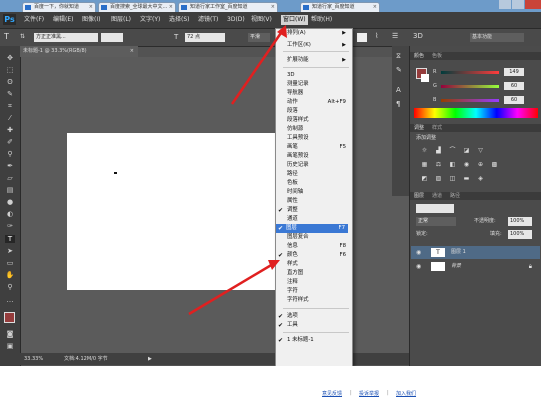  What do you see at coordinates (332, 393) in the screenshot?
I see `feedback-link: 意见反馈` at bounding box center [332, 393].